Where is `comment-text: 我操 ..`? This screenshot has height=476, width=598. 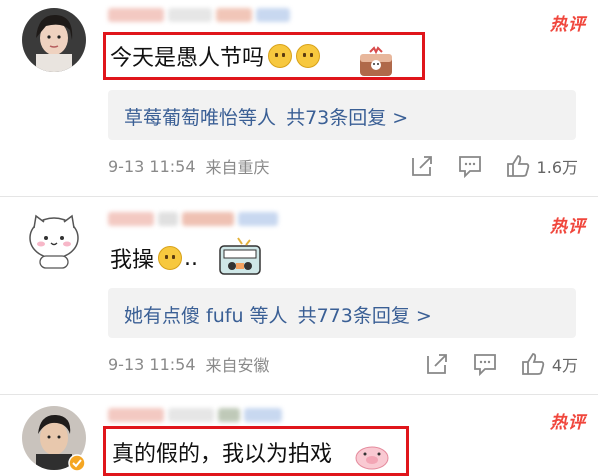 comment-text: 我操 .. is located at coordinates (154, 259).